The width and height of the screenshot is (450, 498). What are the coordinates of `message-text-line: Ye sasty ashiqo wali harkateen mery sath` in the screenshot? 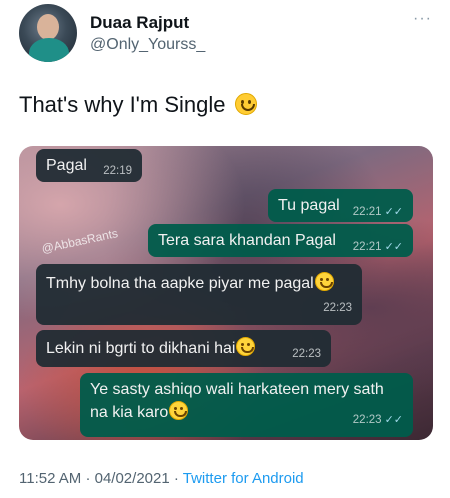 It's located at (237, 389).